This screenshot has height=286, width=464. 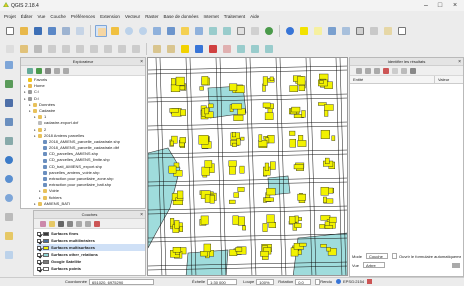 I want to click on measure-icon, so click(x=374, y=31).